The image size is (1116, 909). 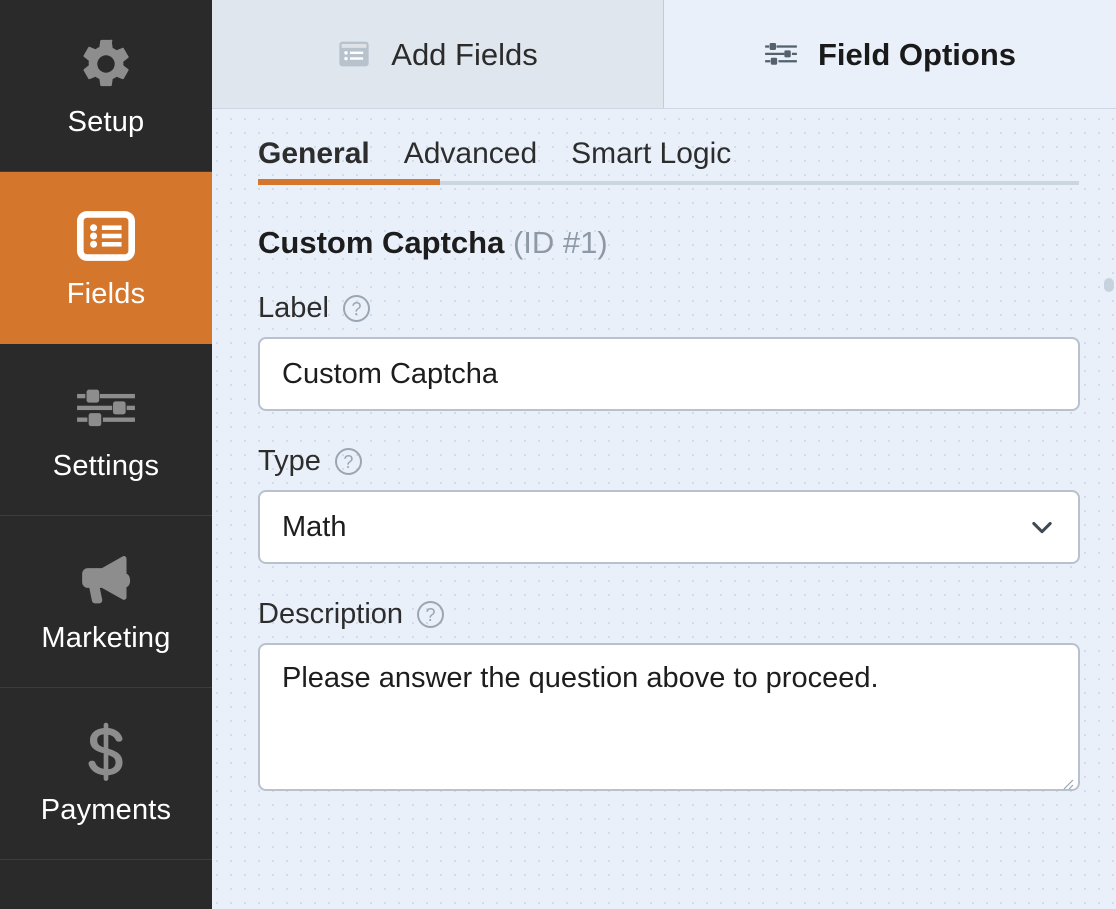 I want to click on sidebar-item-label: Settings, so click(x=106, y=466).